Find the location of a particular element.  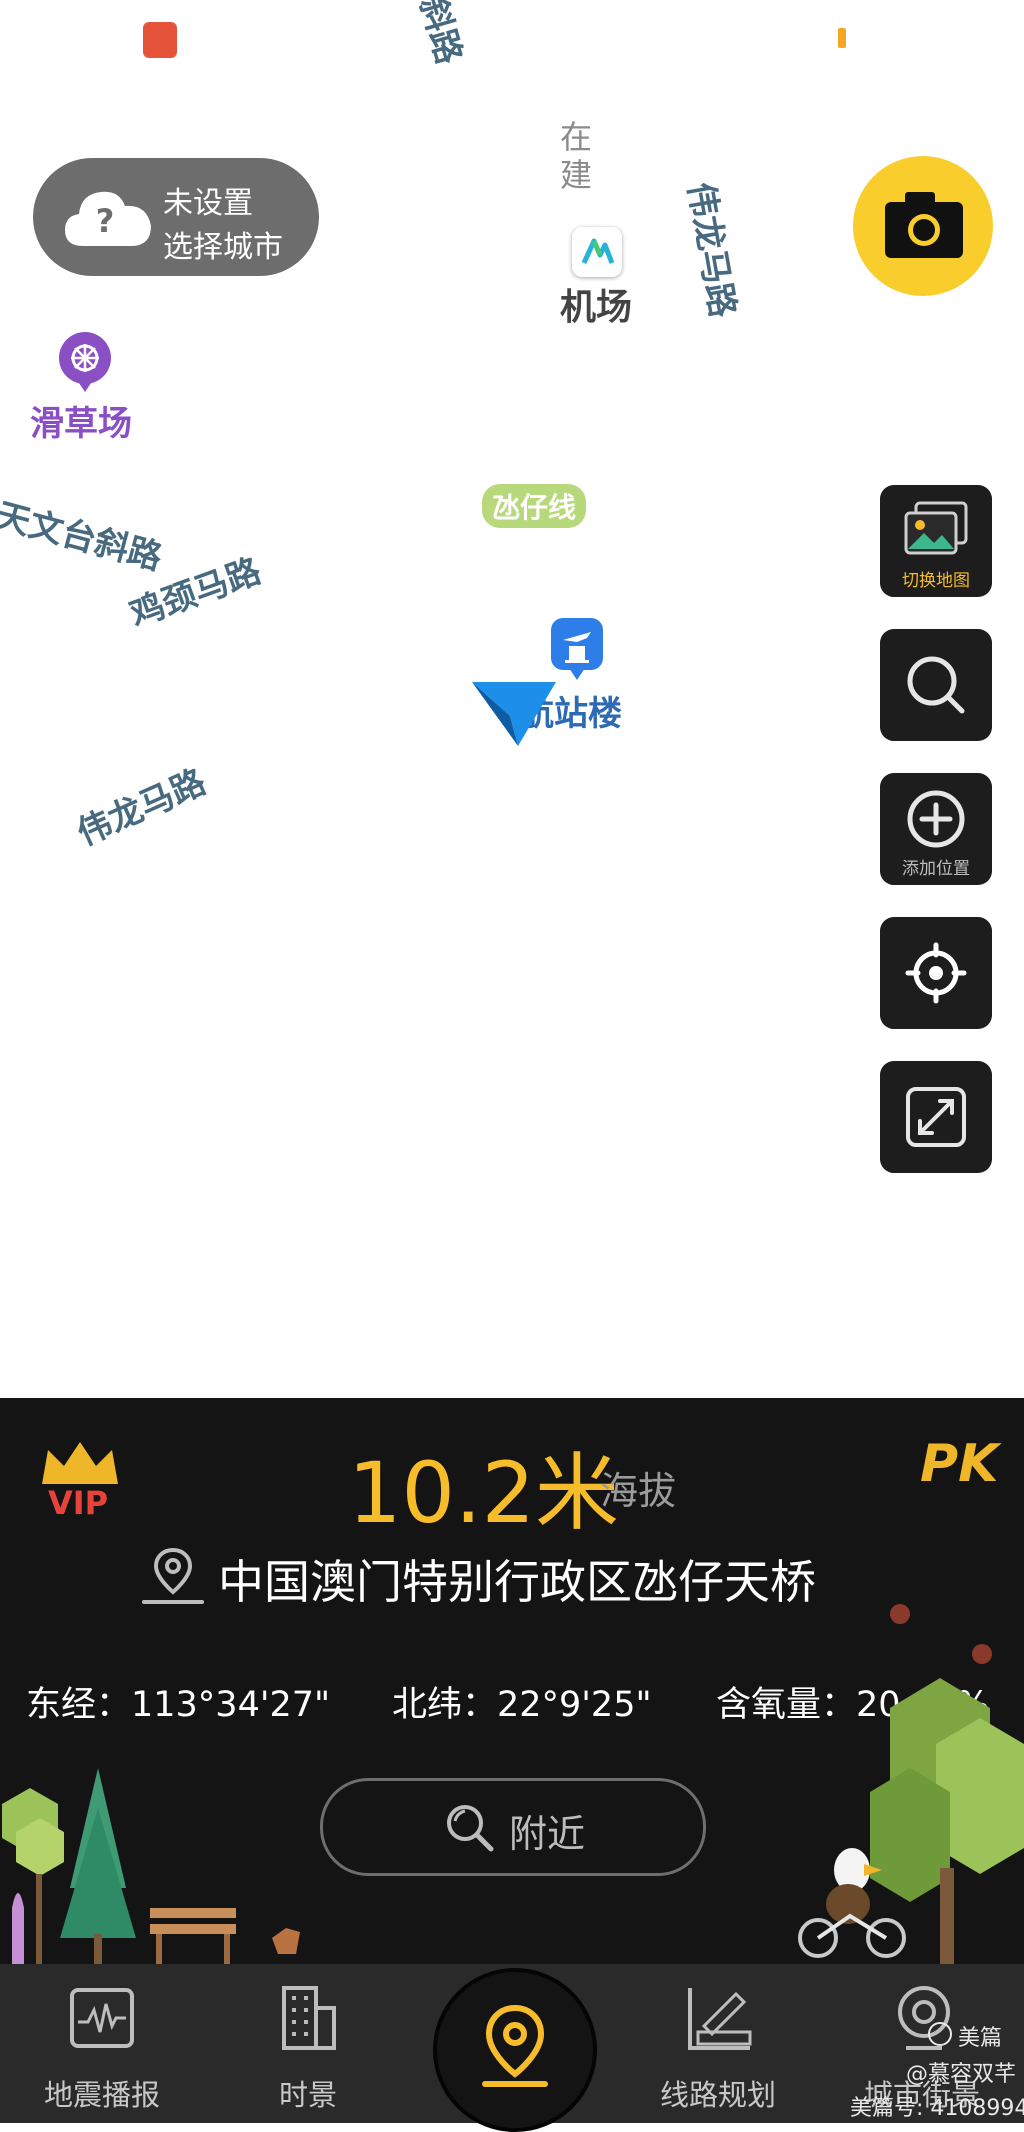

route-ruler-icon is located at coordinates (720, 2019).